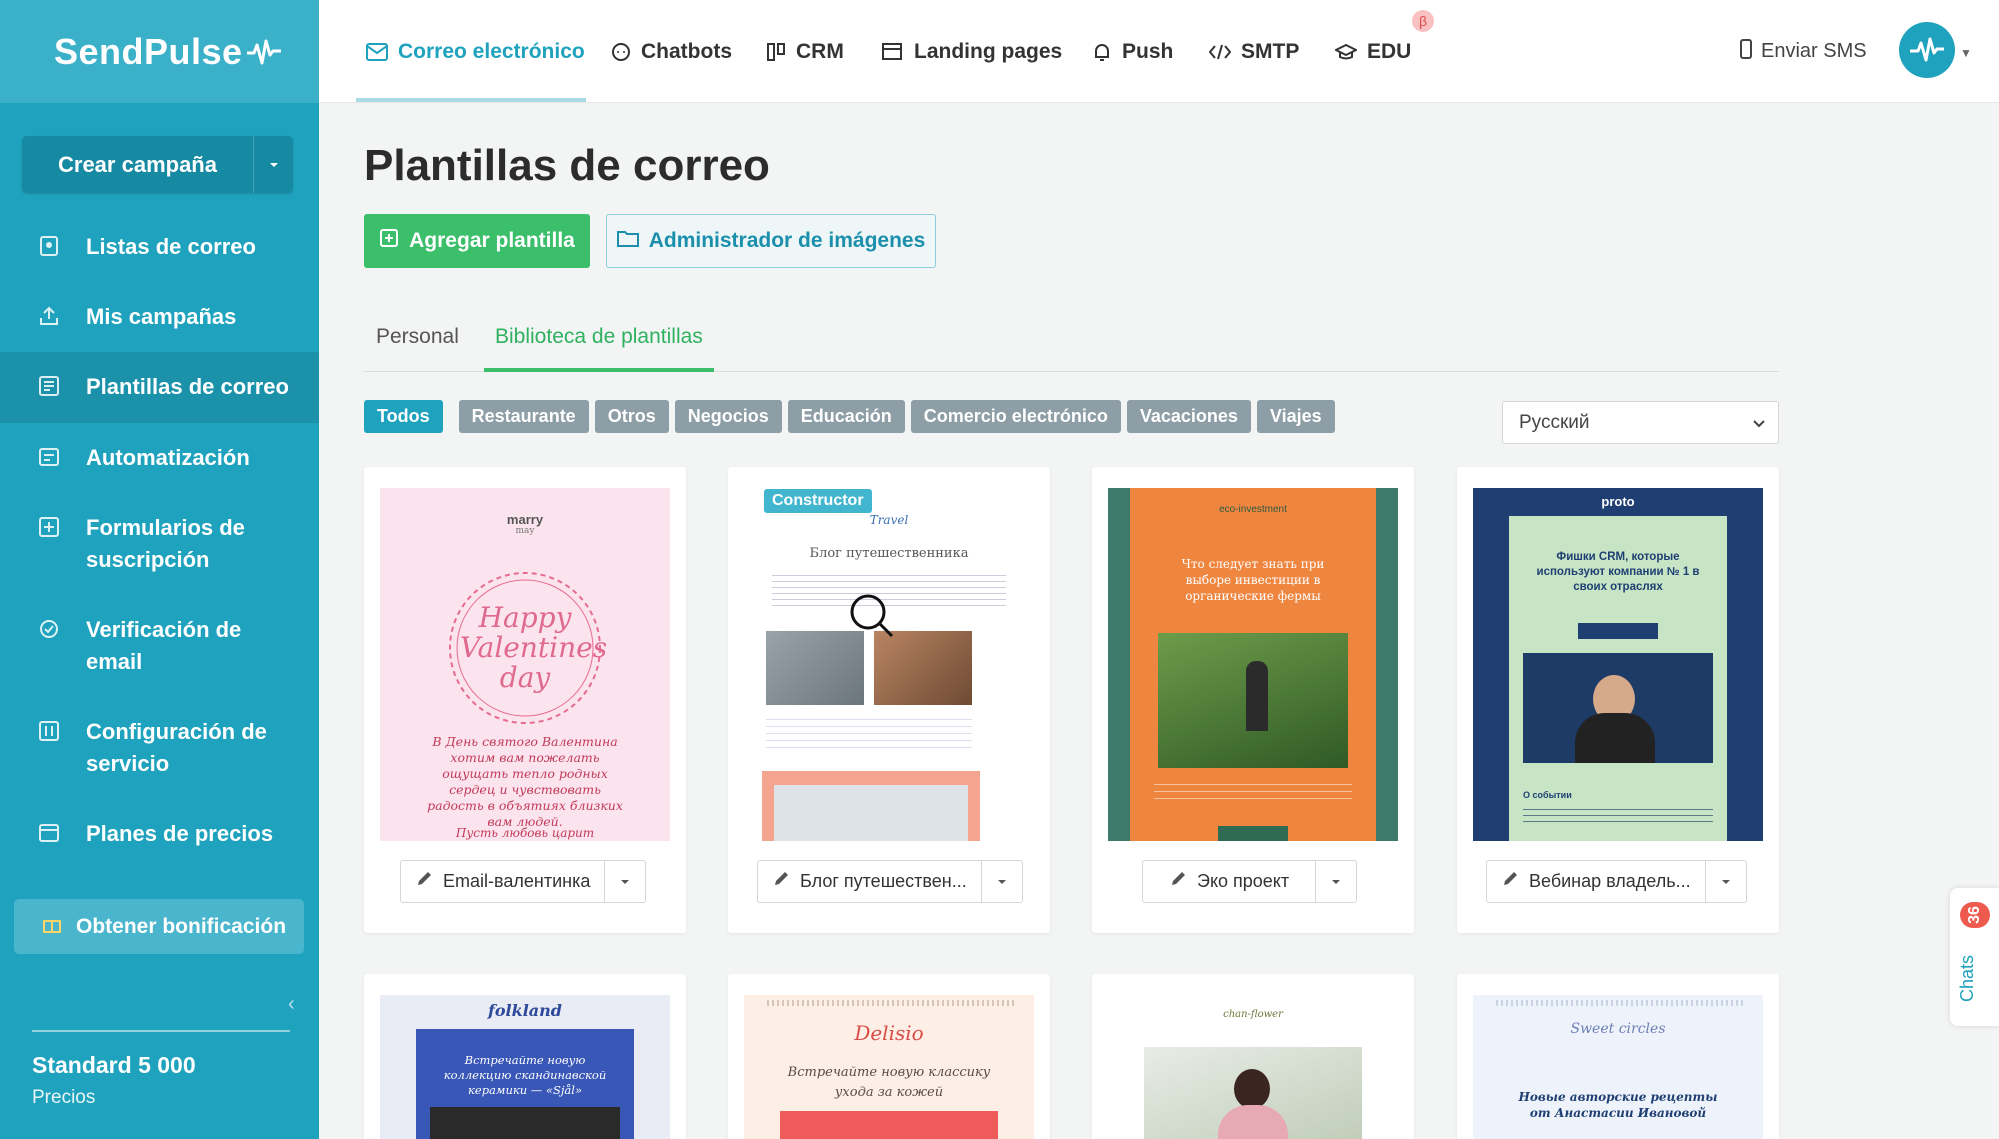 The height and width of the screenshot is (1139, 1999). Describe the element at coordinates (893, 52) in the screenshot. I see `landing-icon` at that location.